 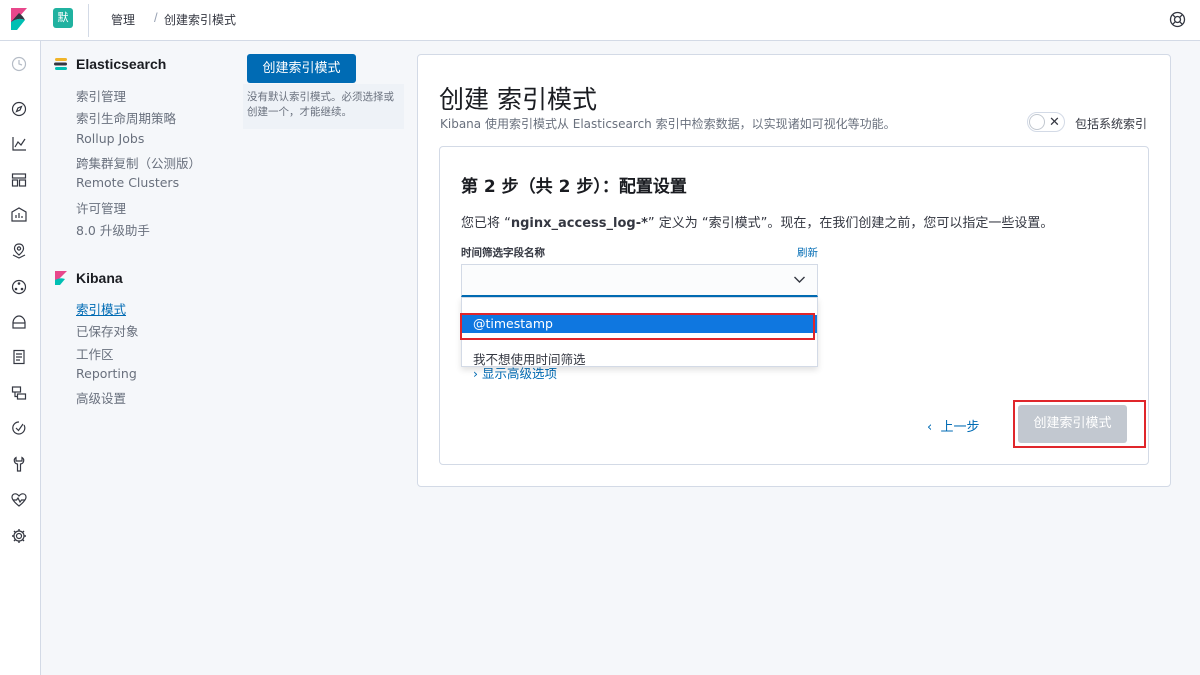 What do you see at coordinates (1177, 19) in the screenshot?
I see `help-icon` at bounding box center [1177, 19].